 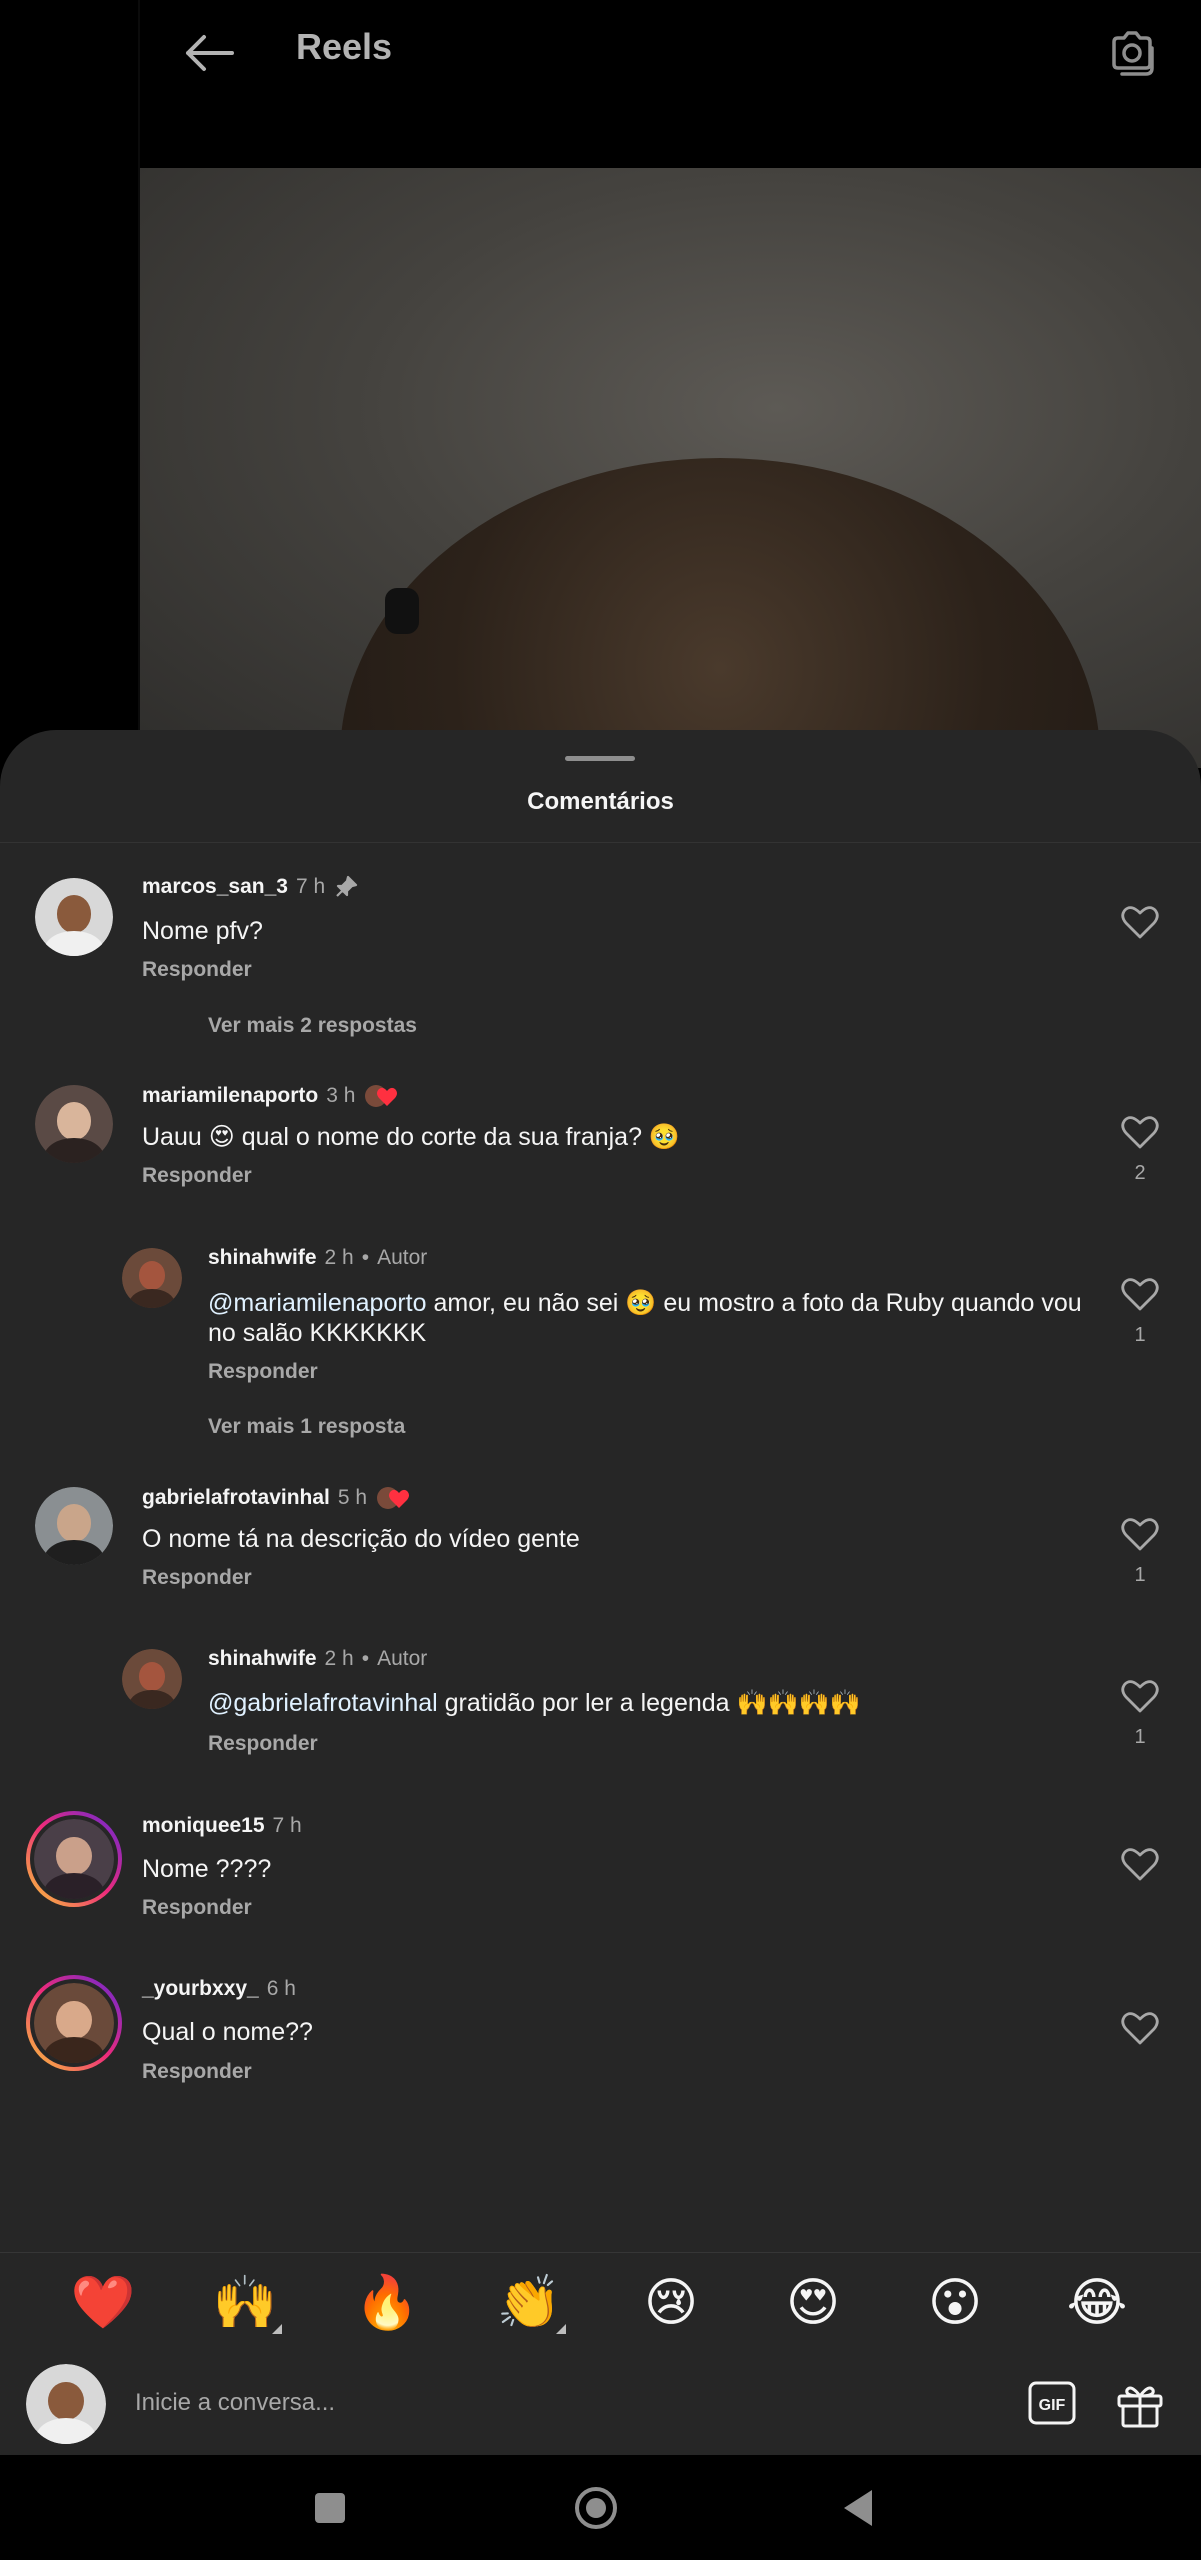 What do you see at coordinates (330, 2508) in the screenshot?
I see `recents-button` at bounding box center [330, 2508].